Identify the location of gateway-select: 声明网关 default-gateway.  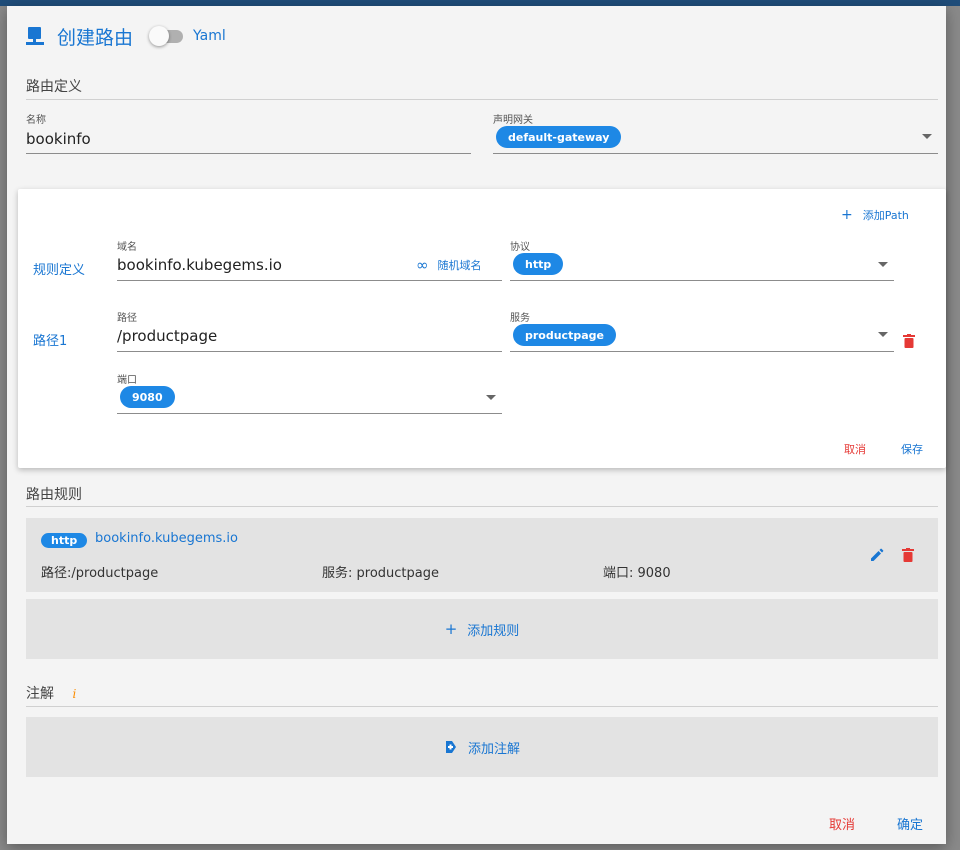
(715, 132).